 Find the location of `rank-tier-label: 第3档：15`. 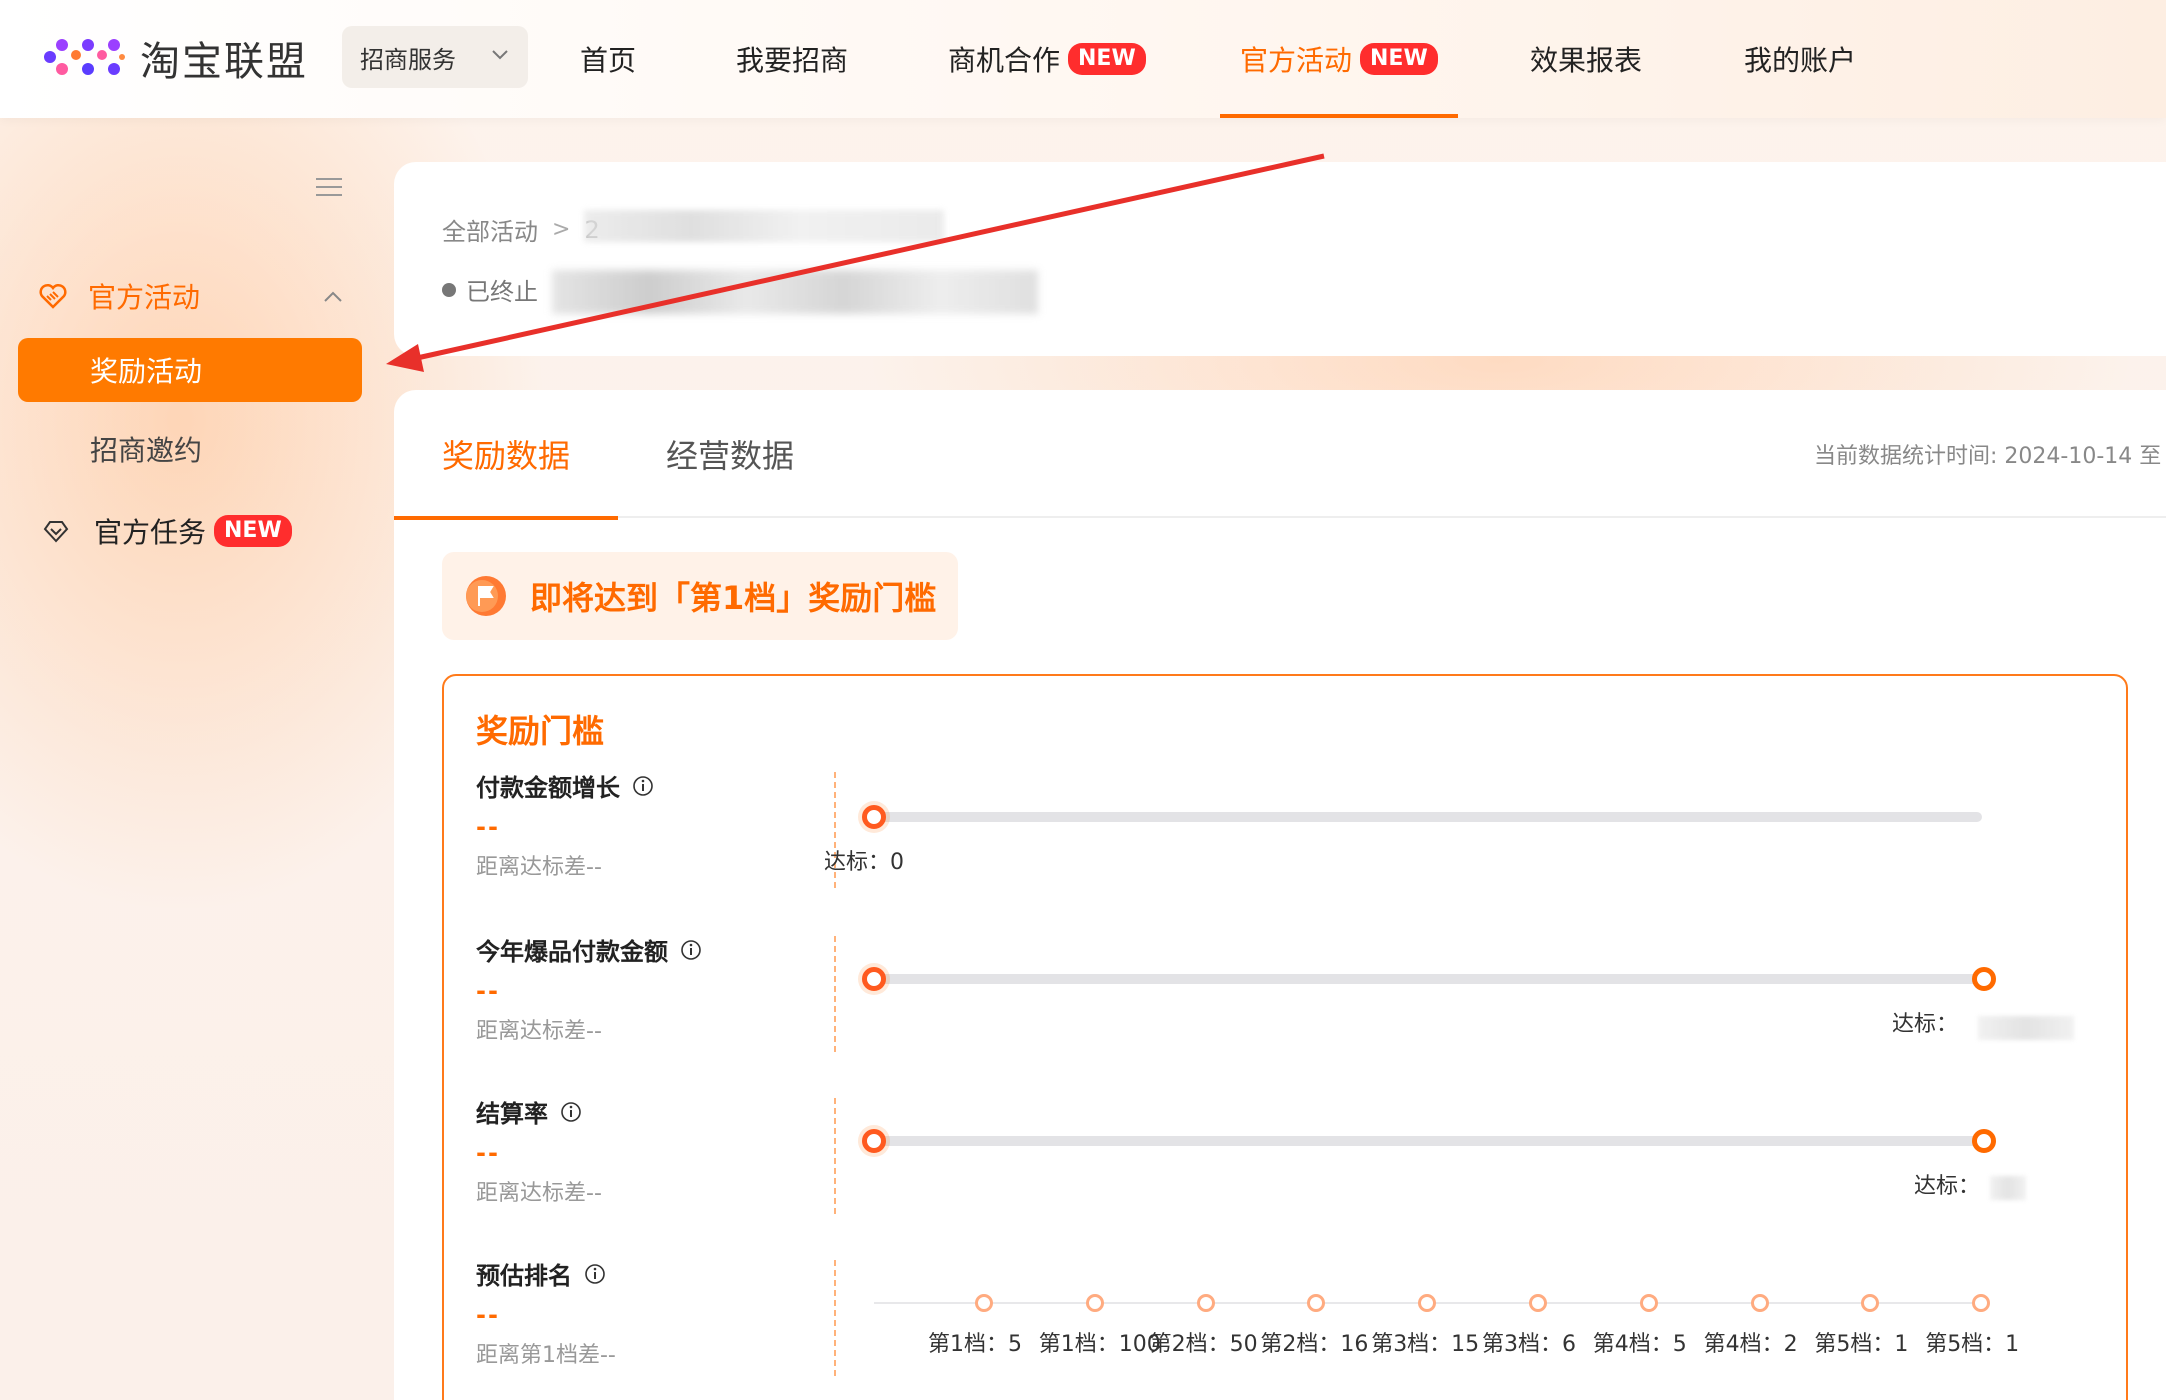

rank-tier-label: 第3档：15 is located at coordinates (1425, 1344).